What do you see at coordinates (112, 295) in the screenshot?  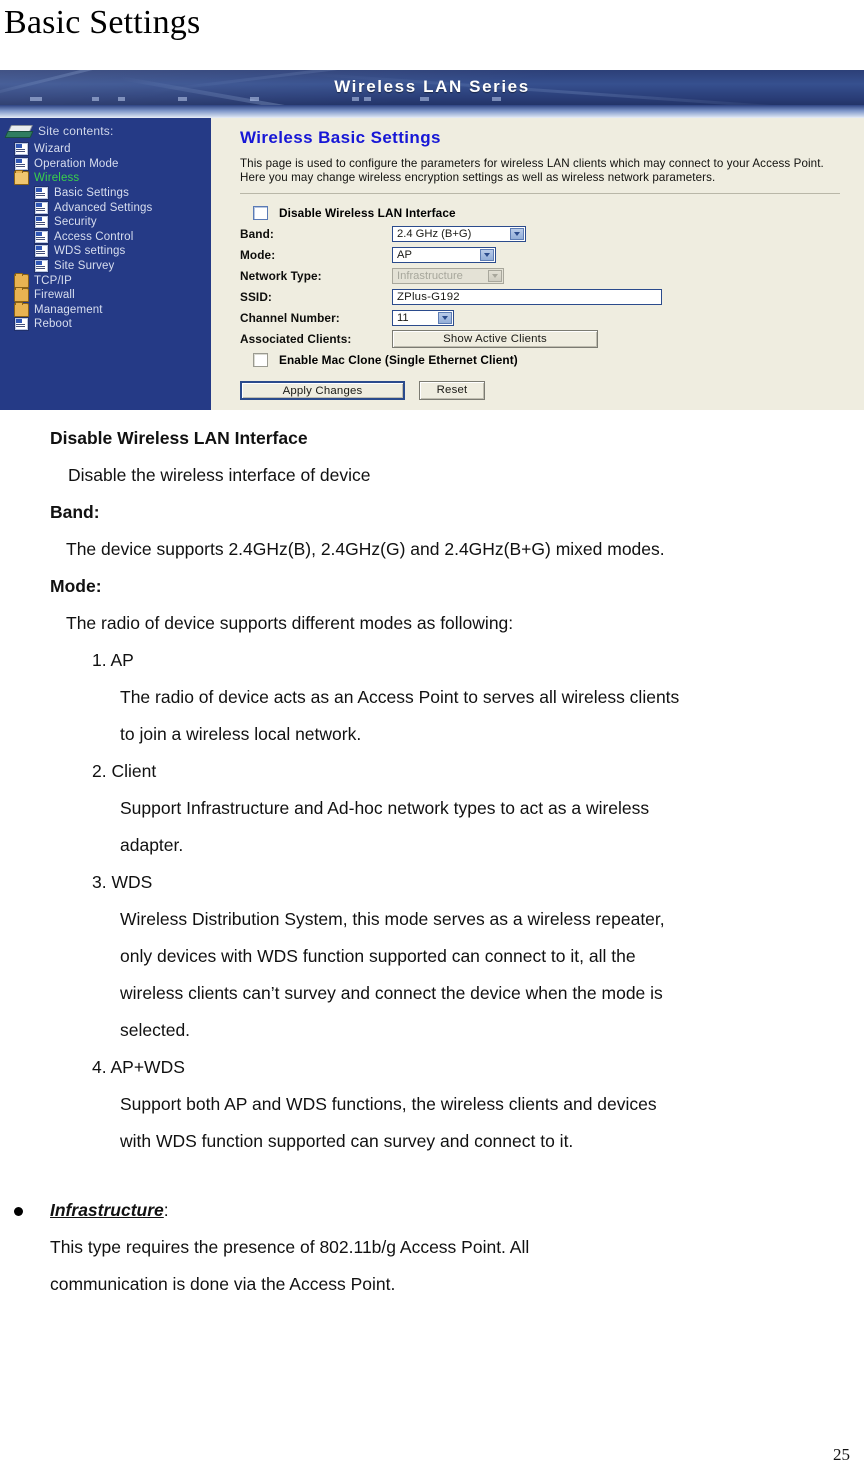 I see `sidebar-item-firewall: Firewall` at bounding box center [112, 295].